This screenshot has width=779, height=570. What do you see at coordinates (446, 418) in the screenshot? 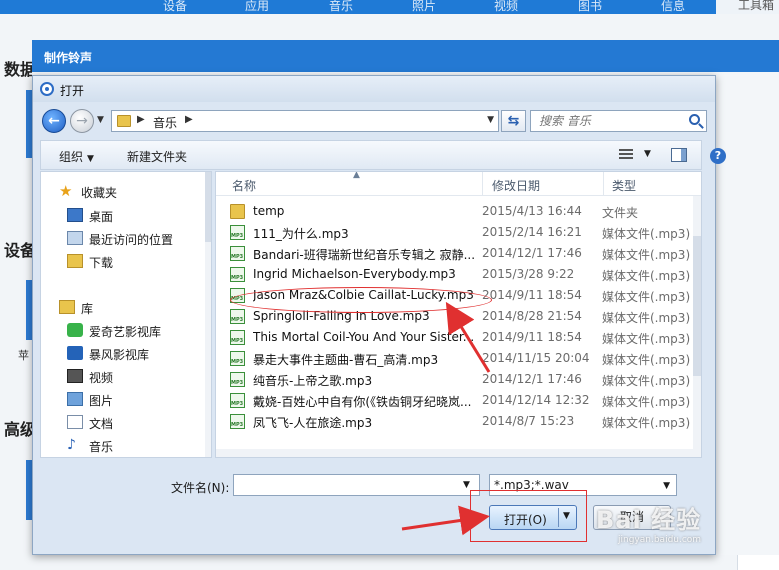
I see `annotation-arrows` at bounding box center [446, 418].